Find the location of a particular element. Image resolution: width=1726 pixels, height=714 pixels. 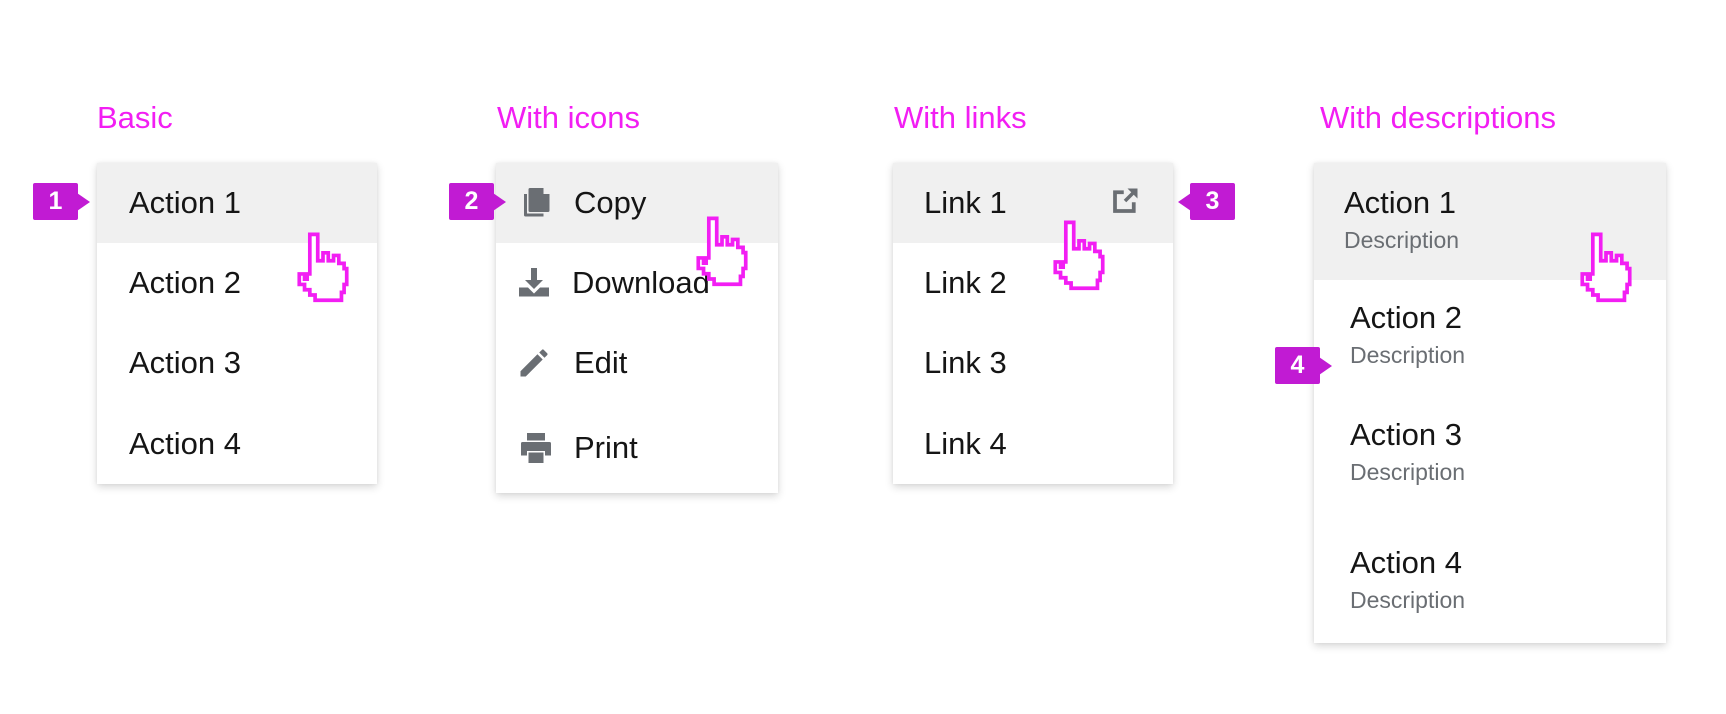

menu-item-label: Print is located at coordinates (606, 447).